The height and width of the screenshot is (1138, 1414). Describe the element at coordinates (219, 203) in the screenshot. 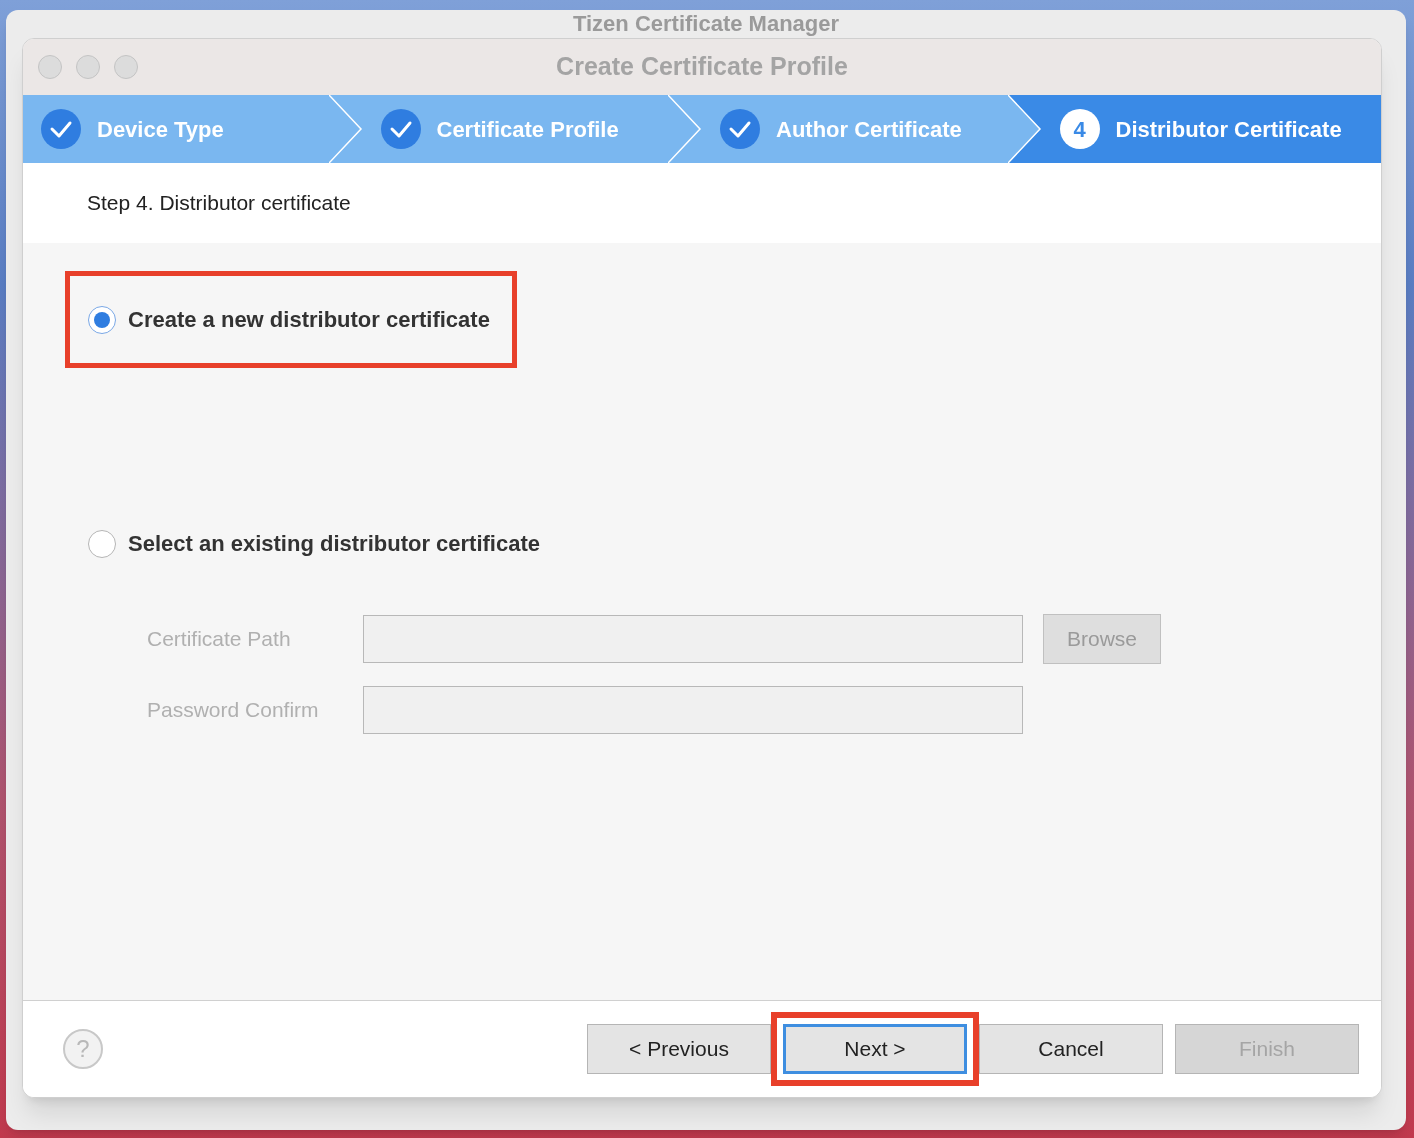

I see `step-heading: Step 4. Distributor certificate` at that location.